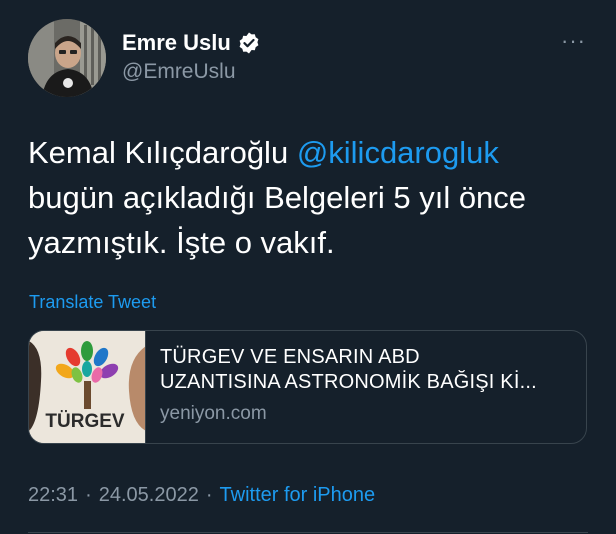 This screenshot has height=534, width=616. Describe the element at coordinates (201, 495) in the screenshot. I see `tweet-meta: 22:31 · 24.05.2022 · Twitter for iPhone` at that location.